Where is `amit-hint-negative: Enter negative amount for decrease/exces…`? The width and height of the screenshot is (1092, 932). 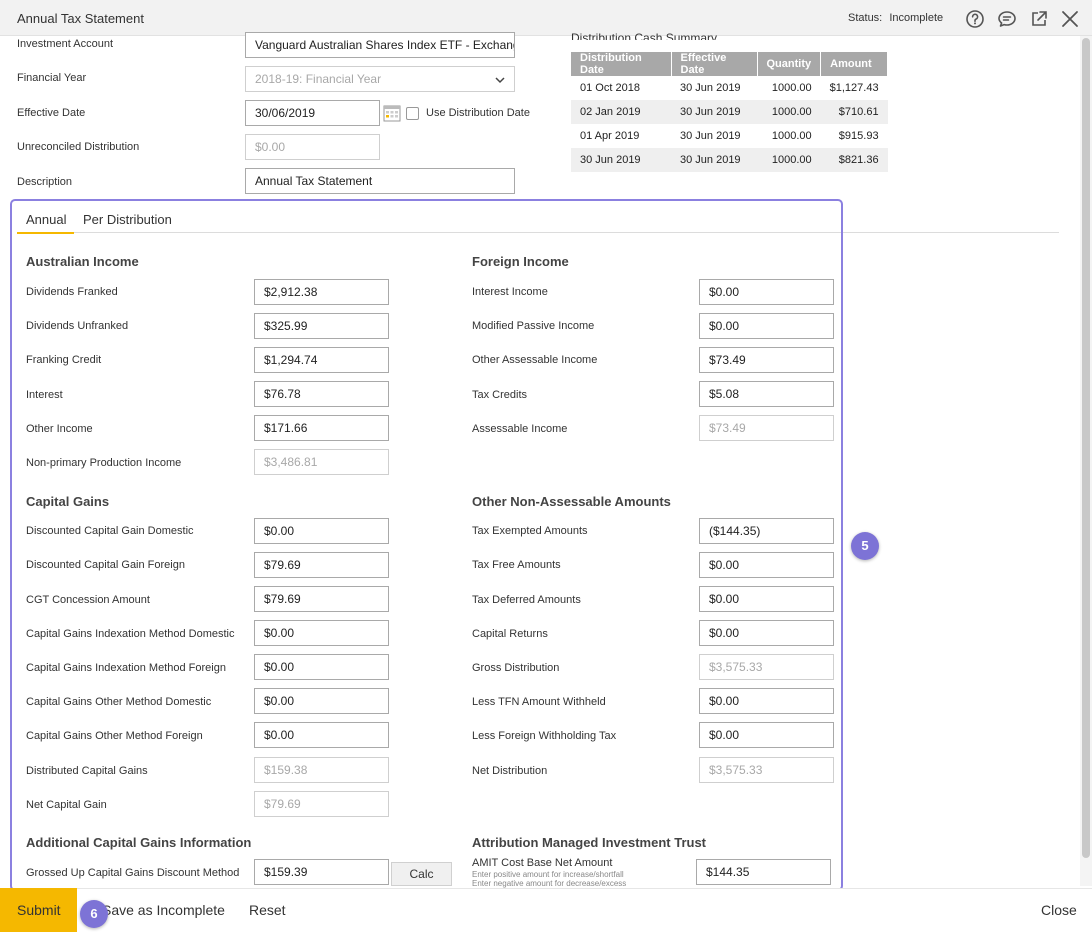 amit-hint-negative: Enter negative amount for decrease/exces… is located at coordinates (549, 883).